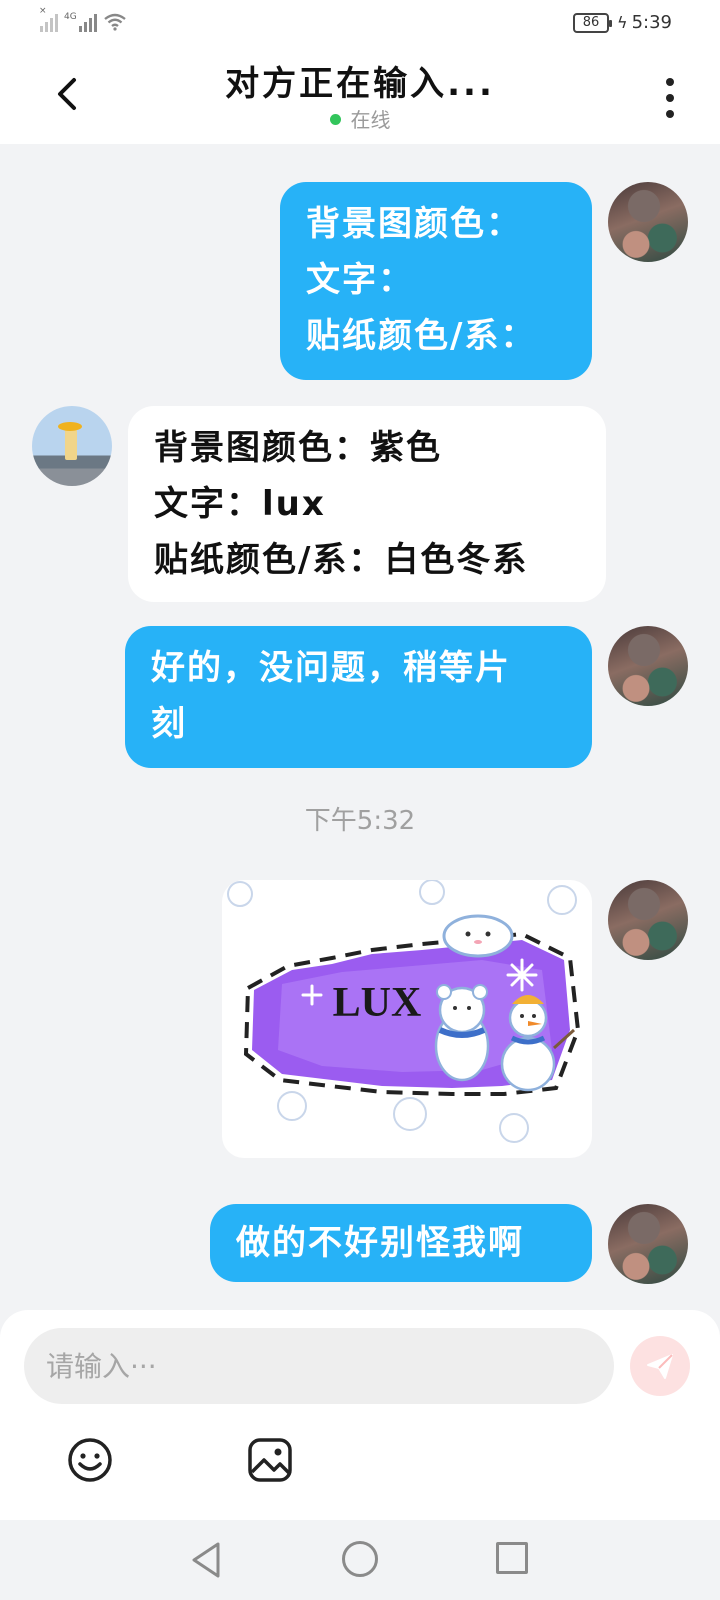  What do you see at coordinates (360, 821) in the screenshot?
I see `message-timestamp: 下午5:32` at bounding box center [360, 821].